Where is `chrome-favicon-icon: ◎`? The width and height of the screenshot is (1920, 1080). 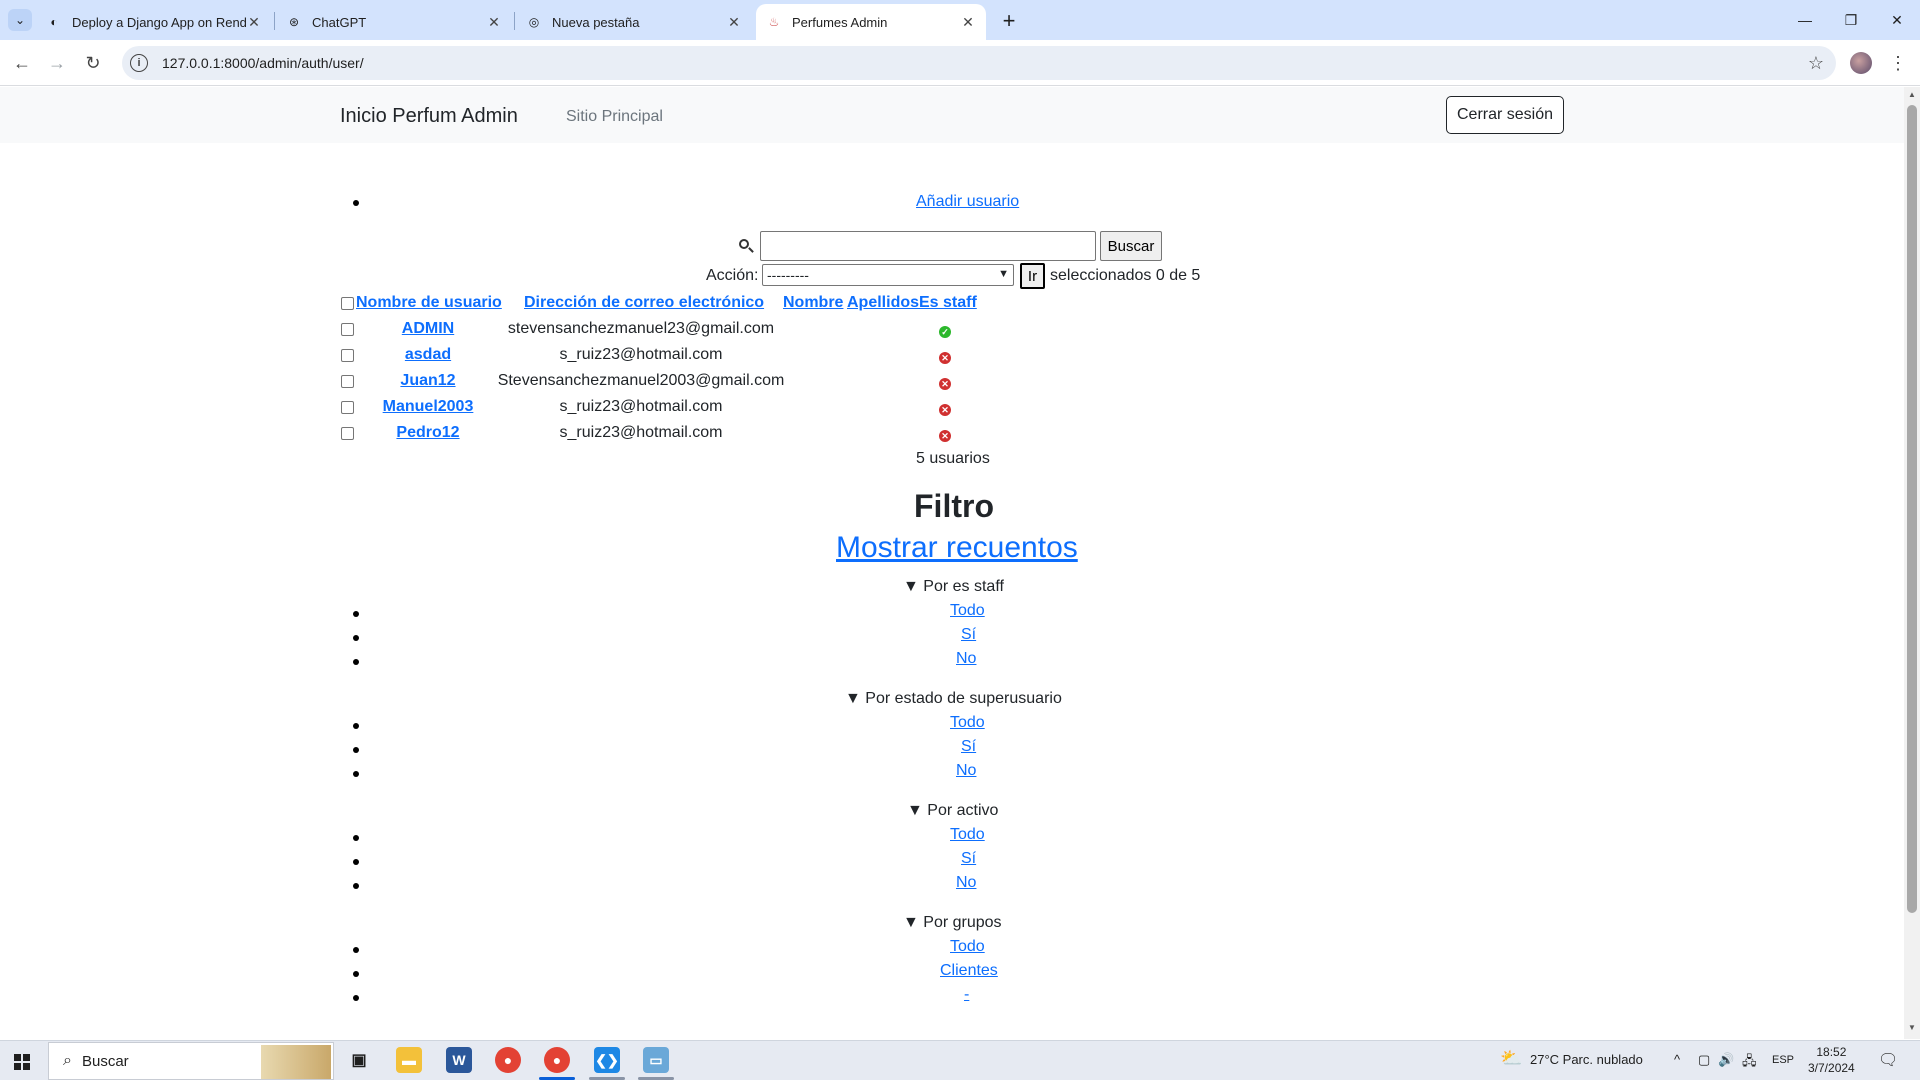 chrome-favicon-icon: ◎ is located at coordinates (534, 22).